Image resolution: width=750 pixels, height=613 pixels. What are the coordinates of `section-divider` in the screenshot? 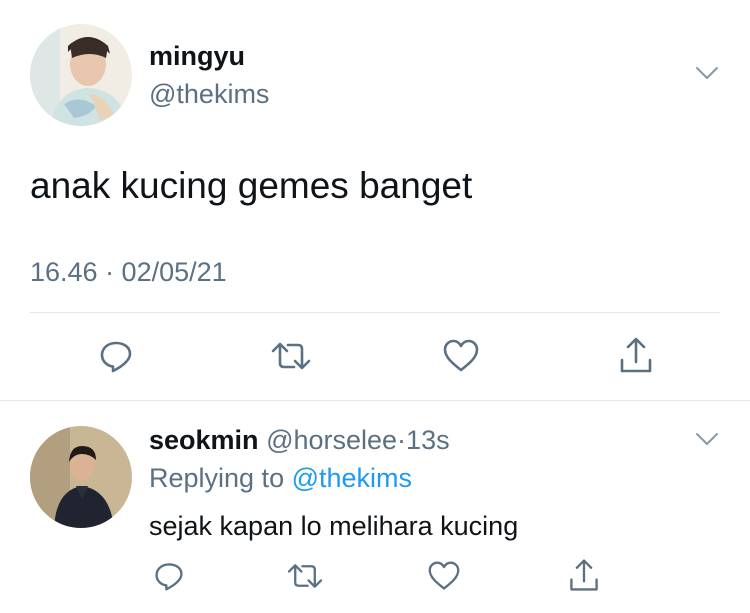 It's located at (375, 400).